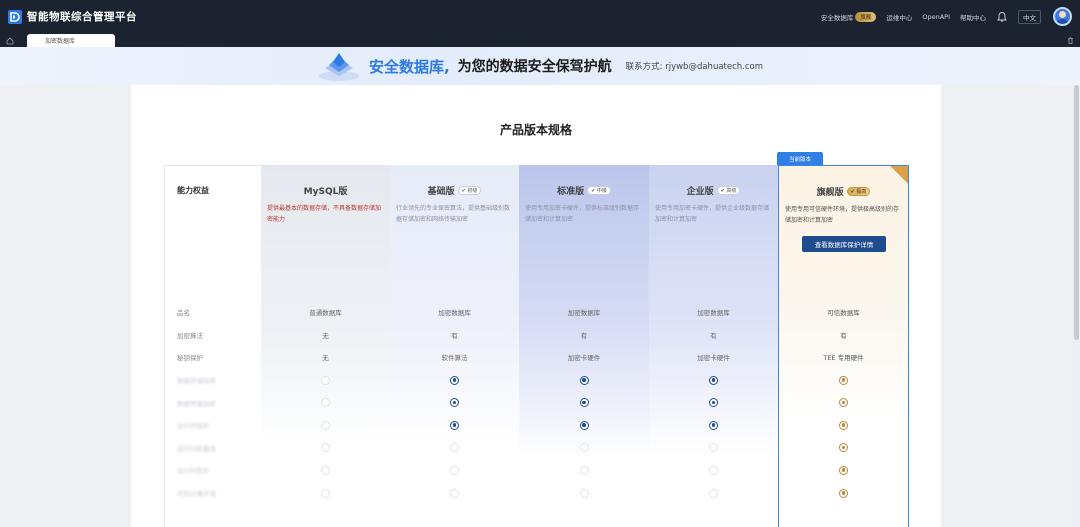 This screenshot has height=527, width=1080. What do you see at coordinates (453, 214) in the screenshot?
I see `basic-desc: 行业领先的专业保密算法，提供基础级别数据存储加密和网络传输加密` at bounding box center [453, 214].